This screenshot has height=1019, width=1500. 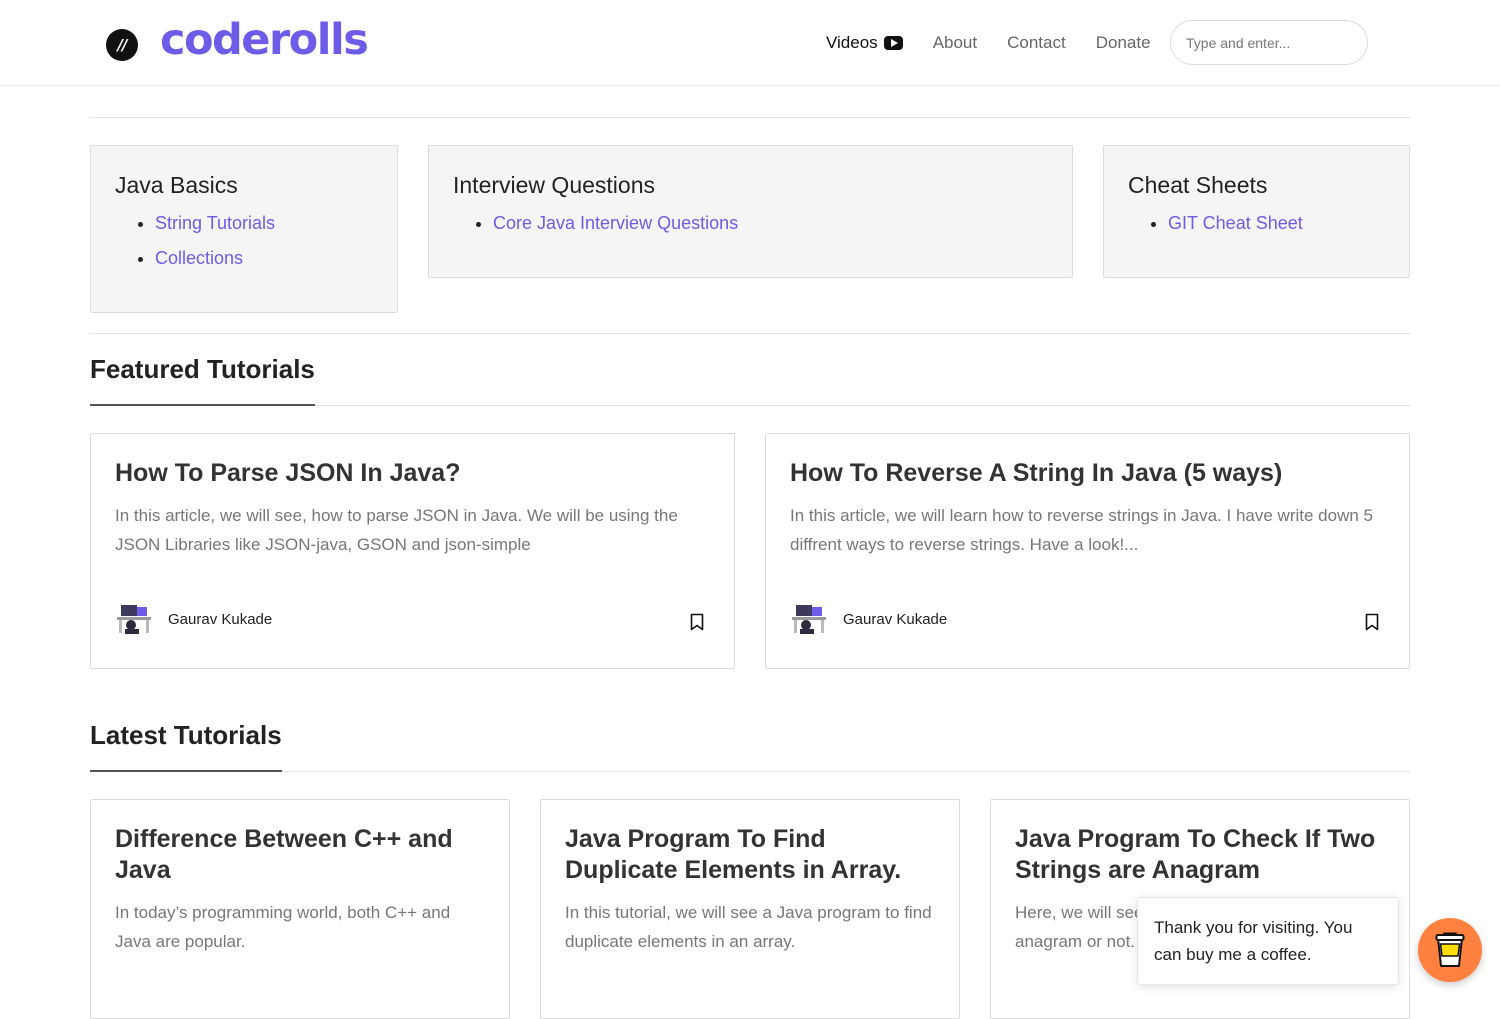 I want to click on list-item: GIT Cheat Sheet, so click(x=1276, y=223).